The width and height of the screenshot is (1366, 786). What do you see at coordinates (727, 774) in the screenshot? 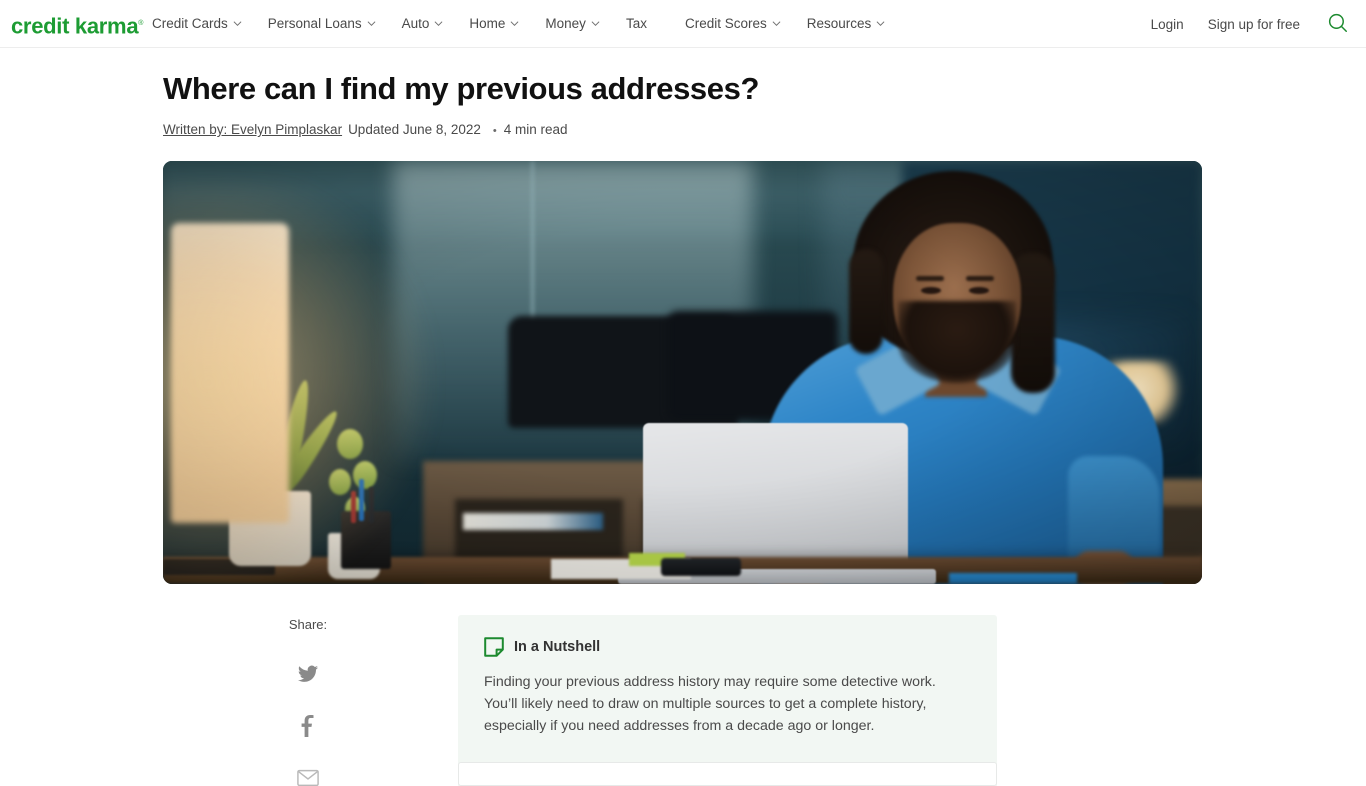
I see `next-content-block` at bounding box center [727, 774].